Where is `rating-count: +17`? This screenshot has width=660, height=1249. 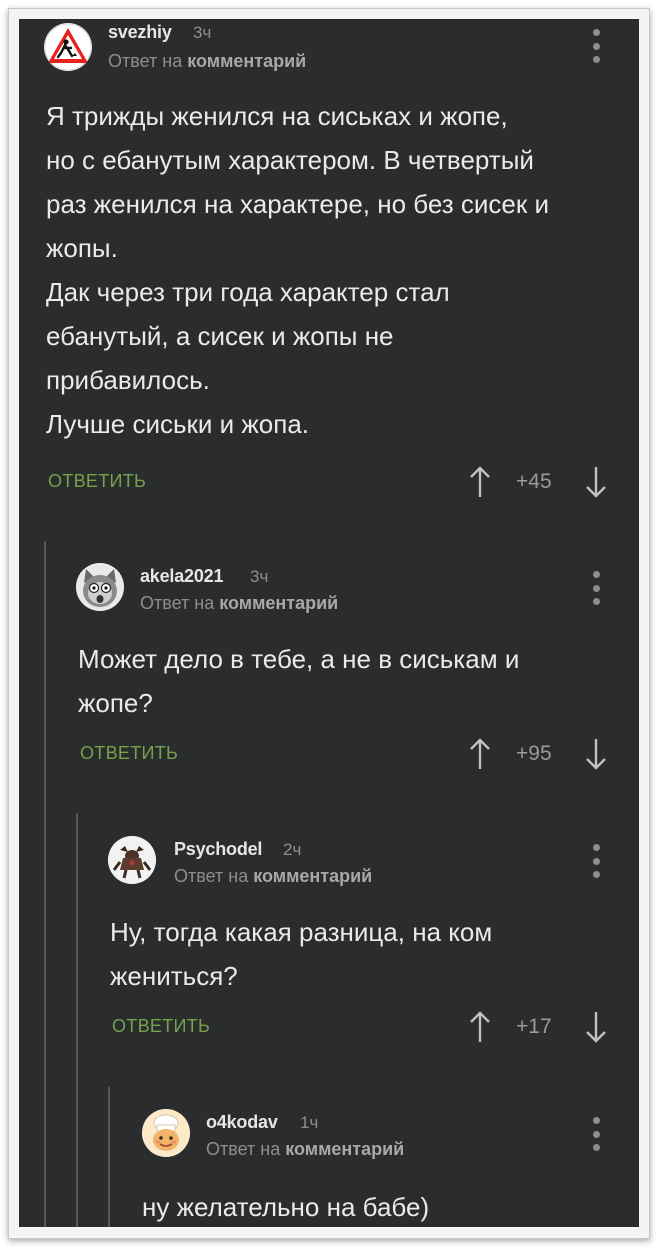 rating-count: +17 is located at coordinates (534, 1026).